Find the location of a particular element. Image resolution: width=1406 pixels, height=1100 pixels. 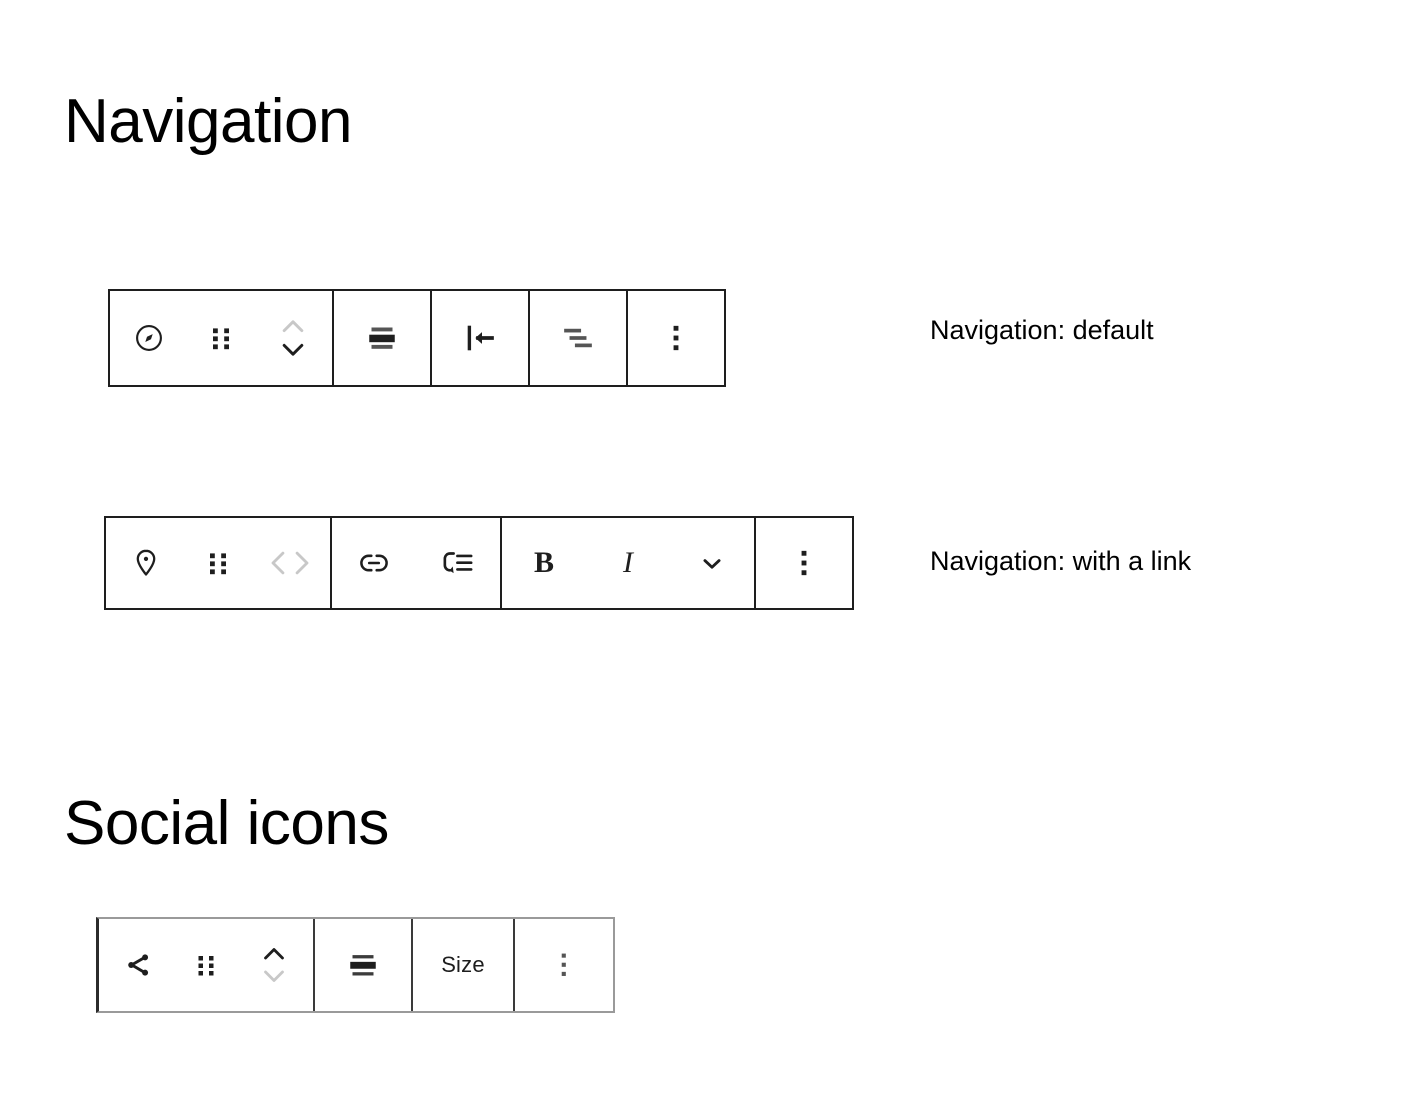

italic-label: I is located at coordinates (628, 562).